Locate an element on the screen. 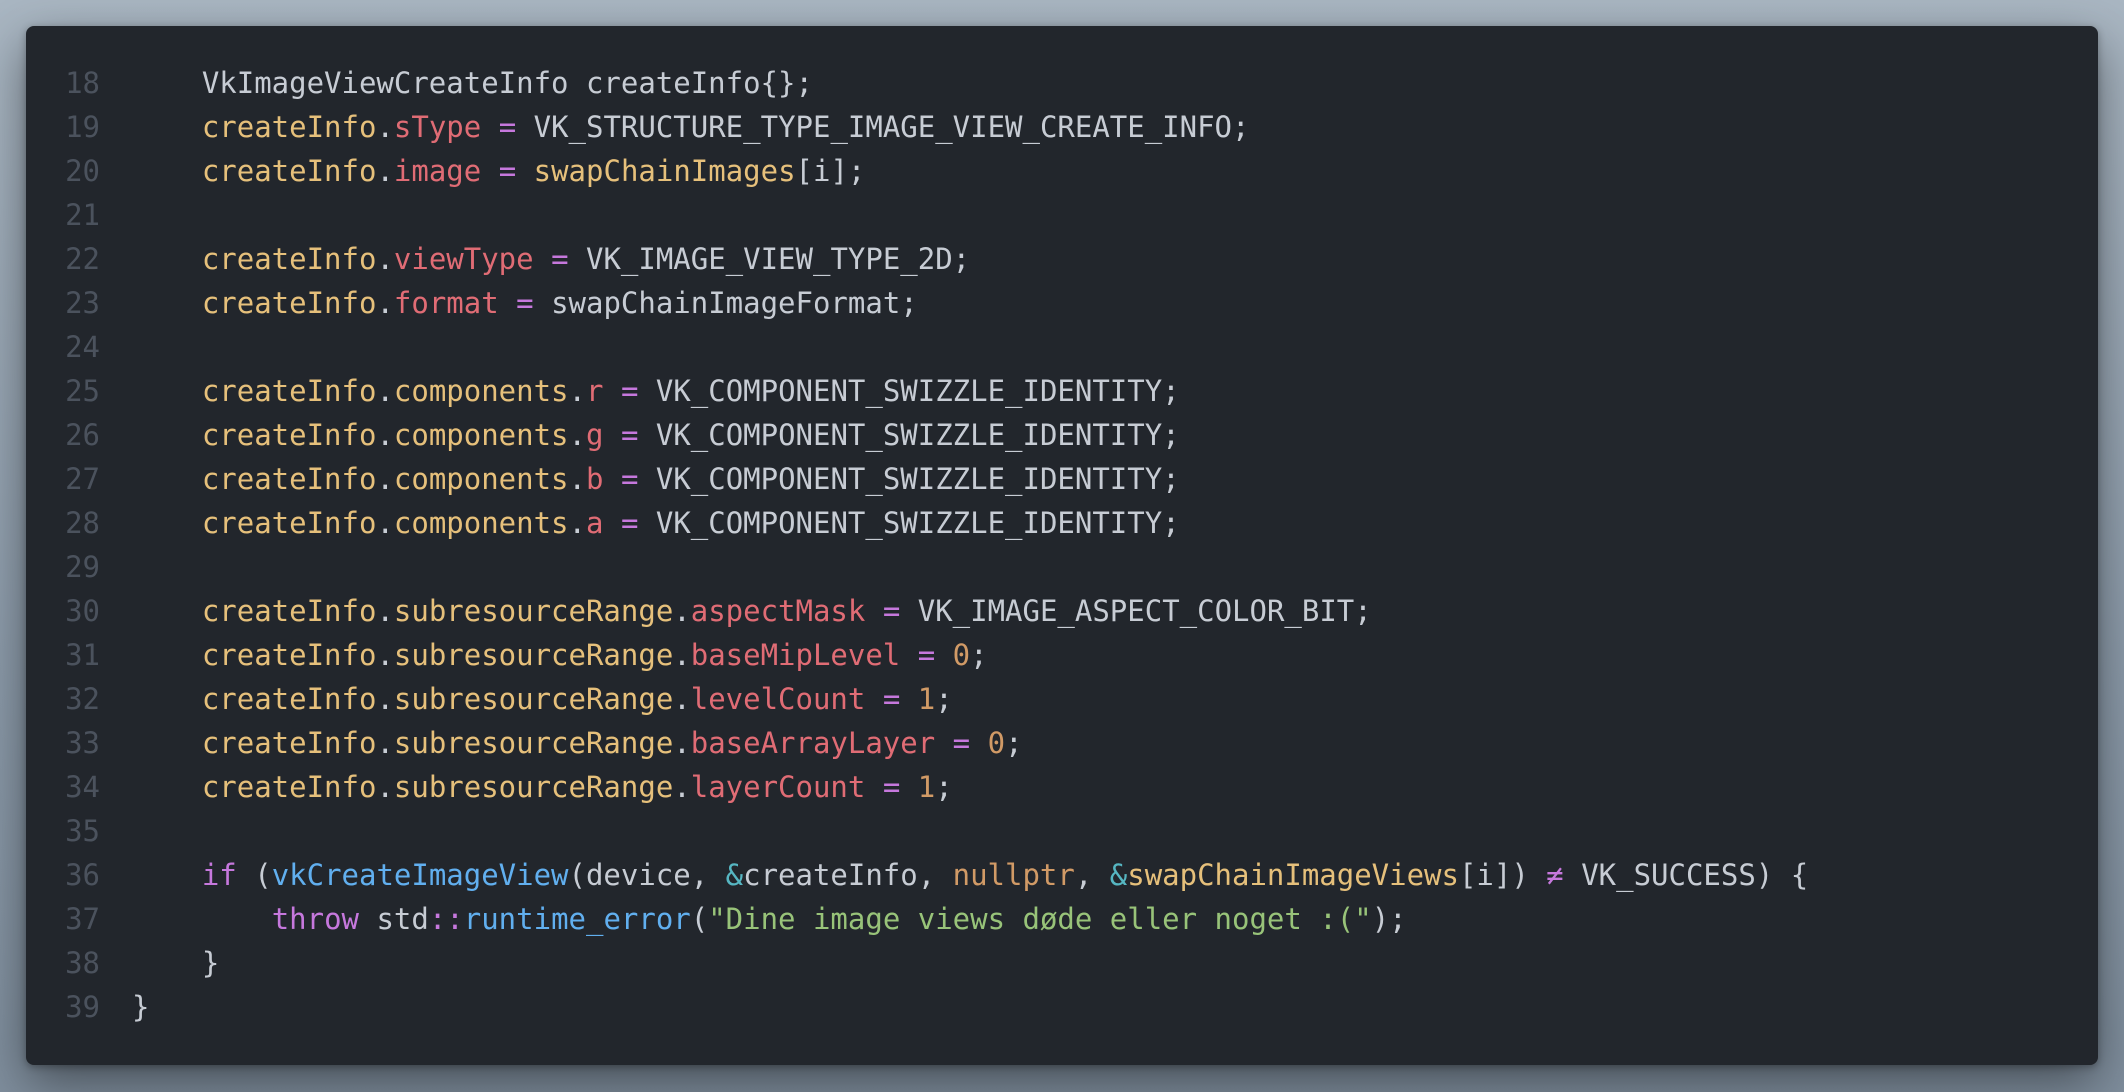  code-token: :: is located at coordinates (446, 919).